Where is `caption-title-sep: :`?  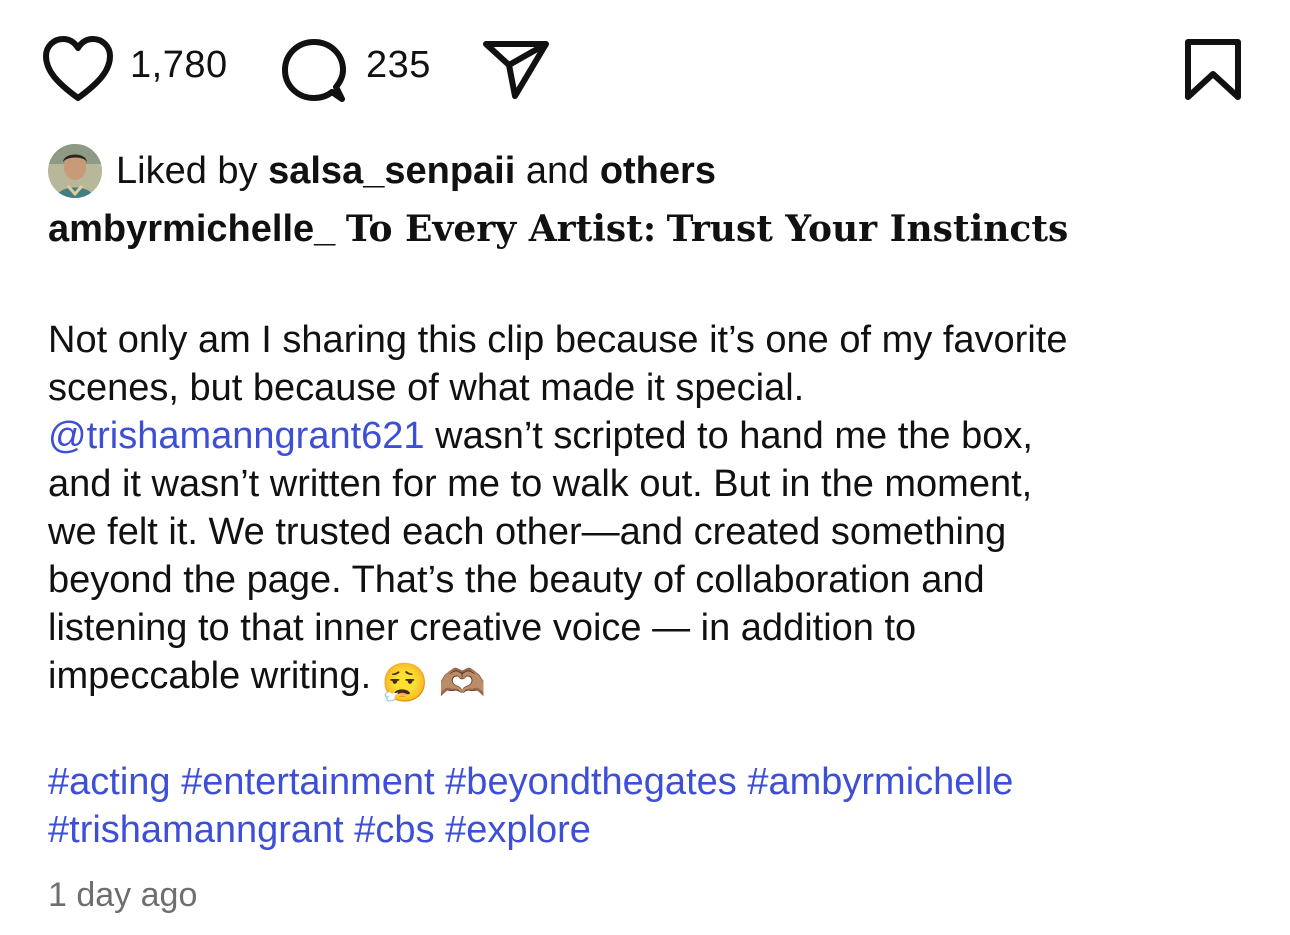
caption-title-sep: : is located at coordinates (649, 229).